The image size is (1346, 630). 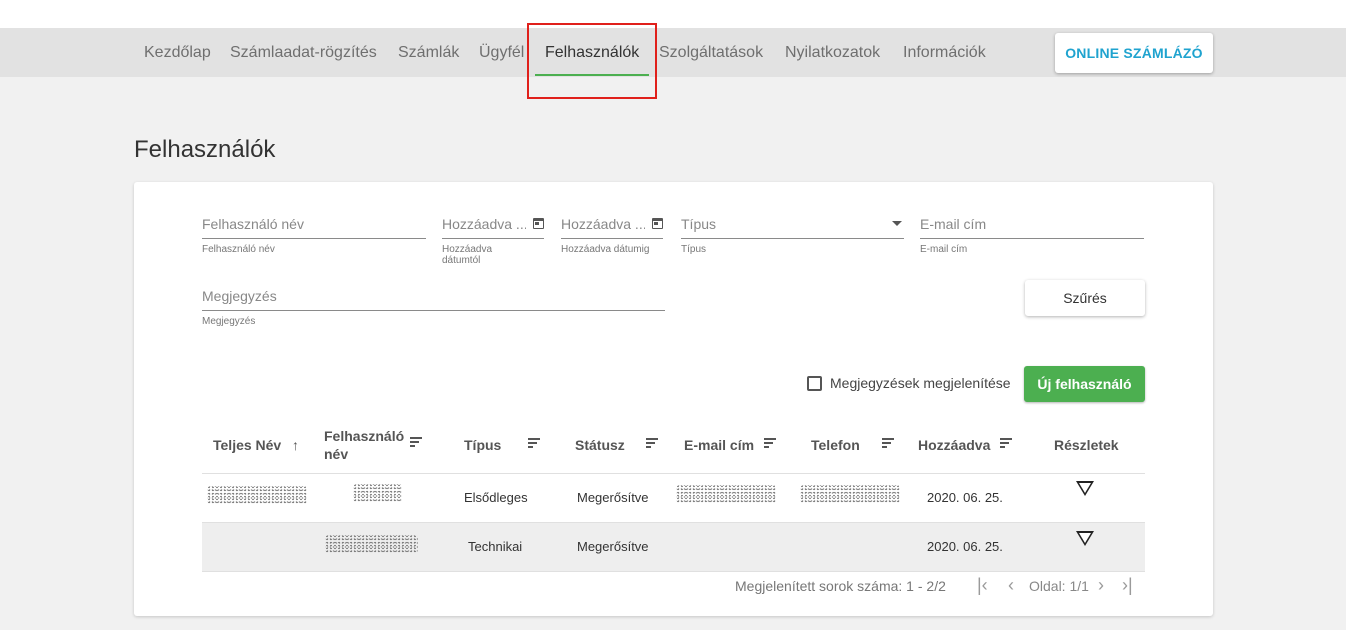 What do you see at coordinates (726, 494) in the screenshot?
I see `redacted-email` at bounding box center [726, 494].